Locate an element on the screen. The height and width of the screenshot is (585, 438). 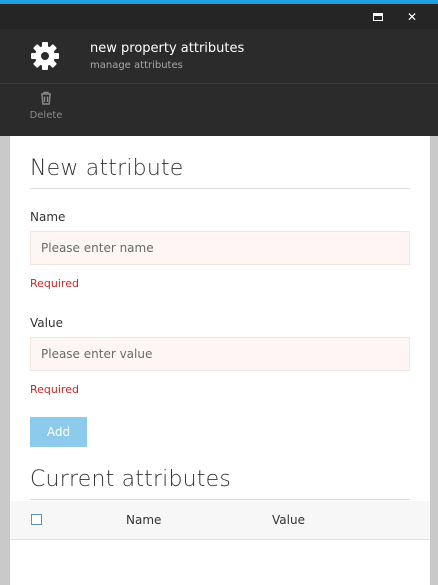
name-required-message: Required is located at coordinates (54, 283).